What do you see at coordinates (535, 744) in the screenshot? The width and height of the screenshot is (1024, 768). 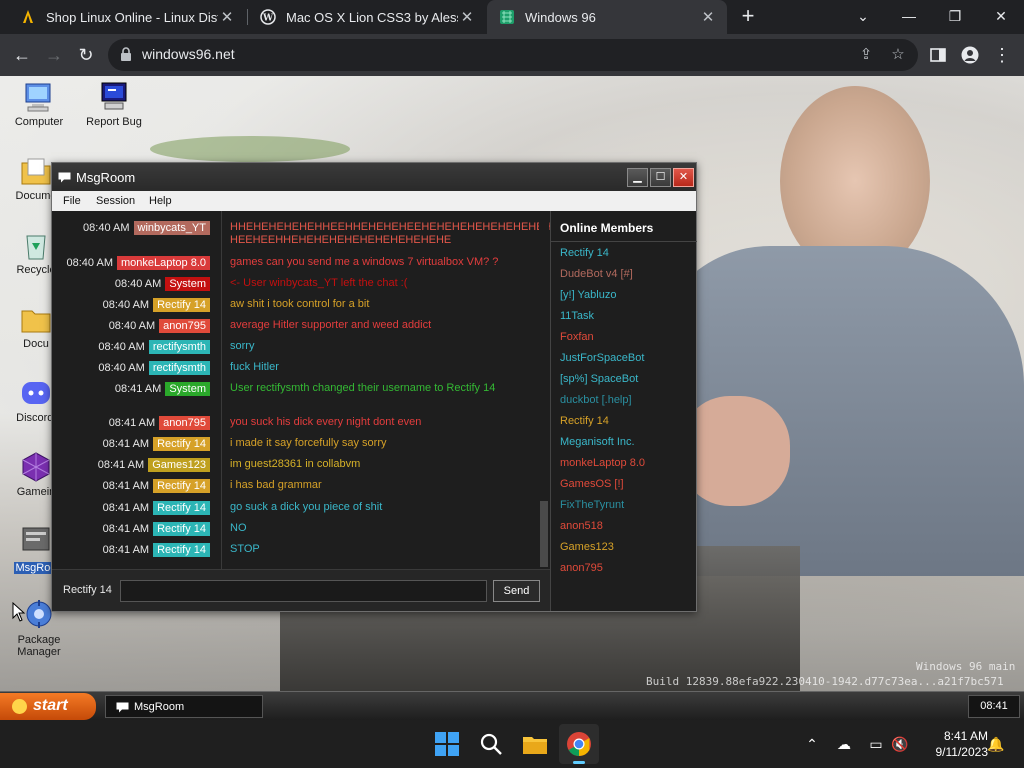 I see `file-explorer-icon` at bounding box center [535, 744].